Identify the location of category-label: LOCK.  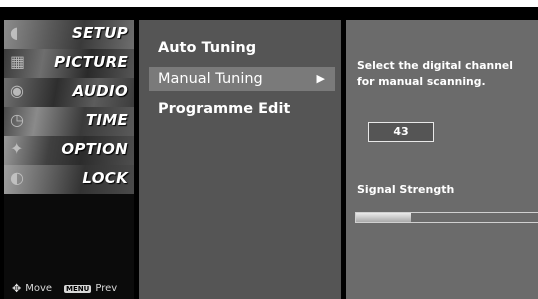
(105, 178).